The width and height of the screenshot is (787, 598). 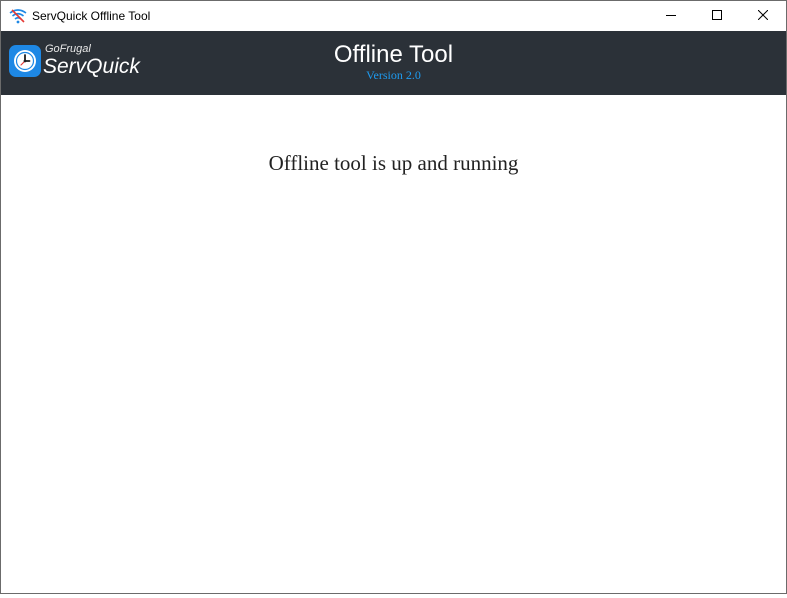 I want to click on minimize-button, so click(x=671, y=16).